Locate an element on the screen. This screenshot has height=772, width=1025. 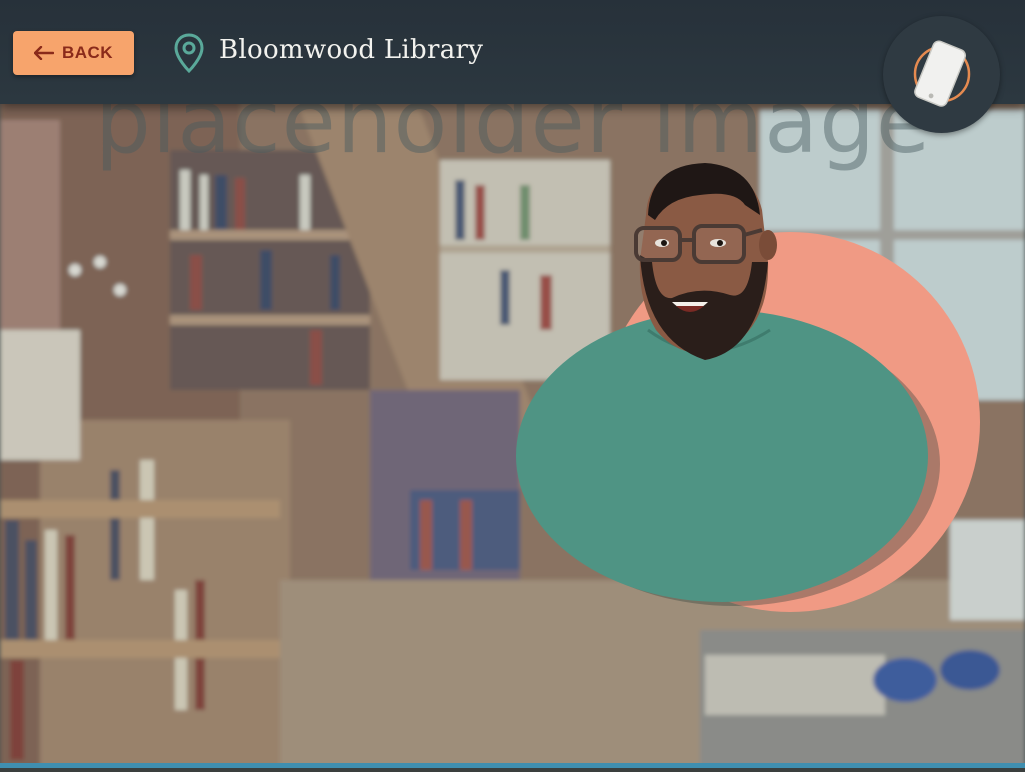
arrow-left-icon is located at coordinates (43, 53).